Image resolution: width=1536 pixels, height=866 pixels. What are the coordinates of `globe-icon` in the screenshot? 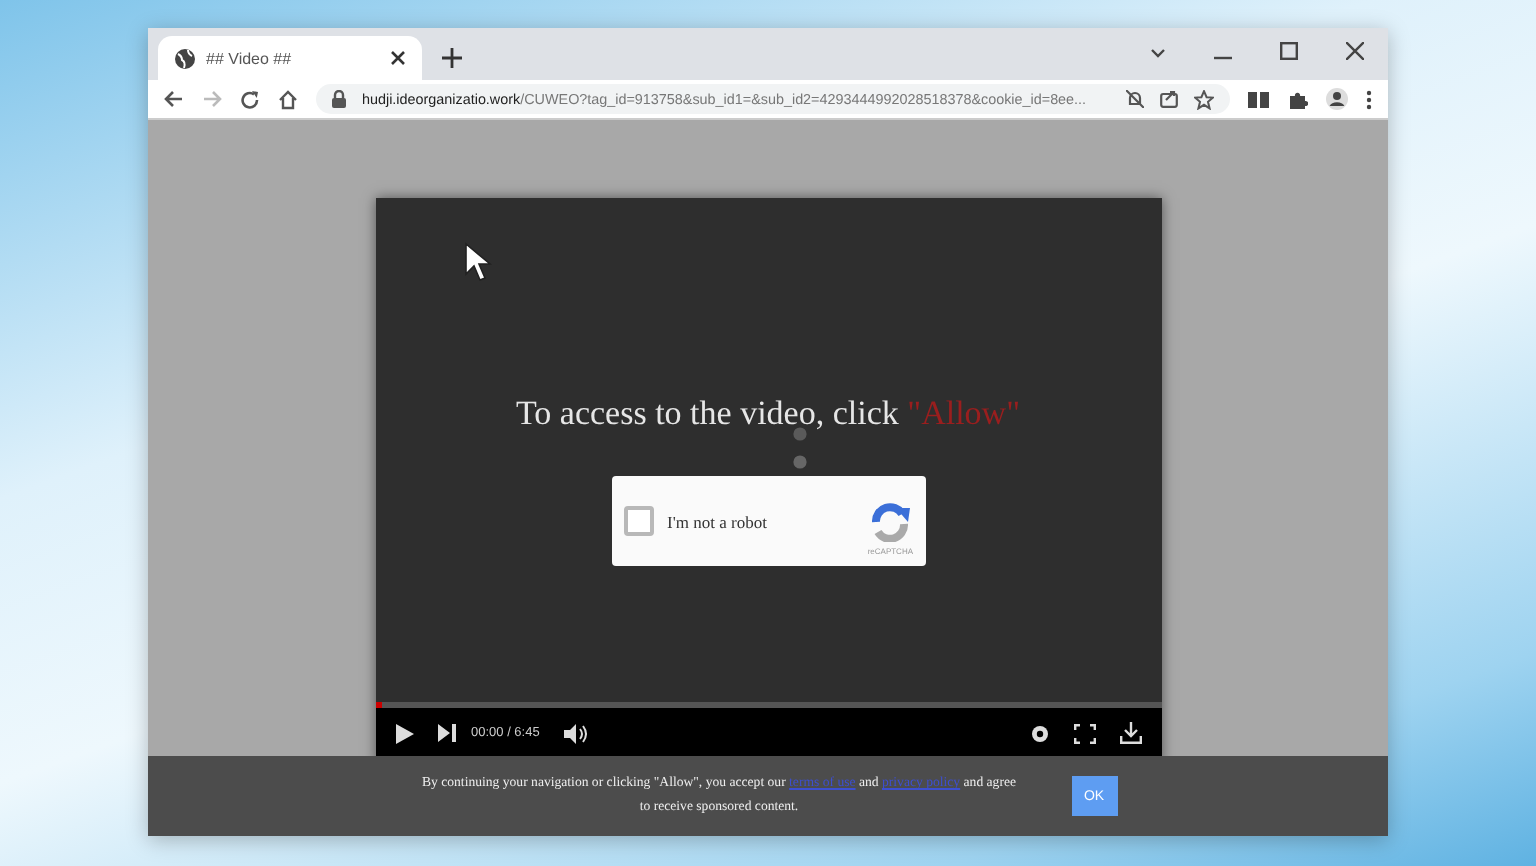 It's located at (185, 58).